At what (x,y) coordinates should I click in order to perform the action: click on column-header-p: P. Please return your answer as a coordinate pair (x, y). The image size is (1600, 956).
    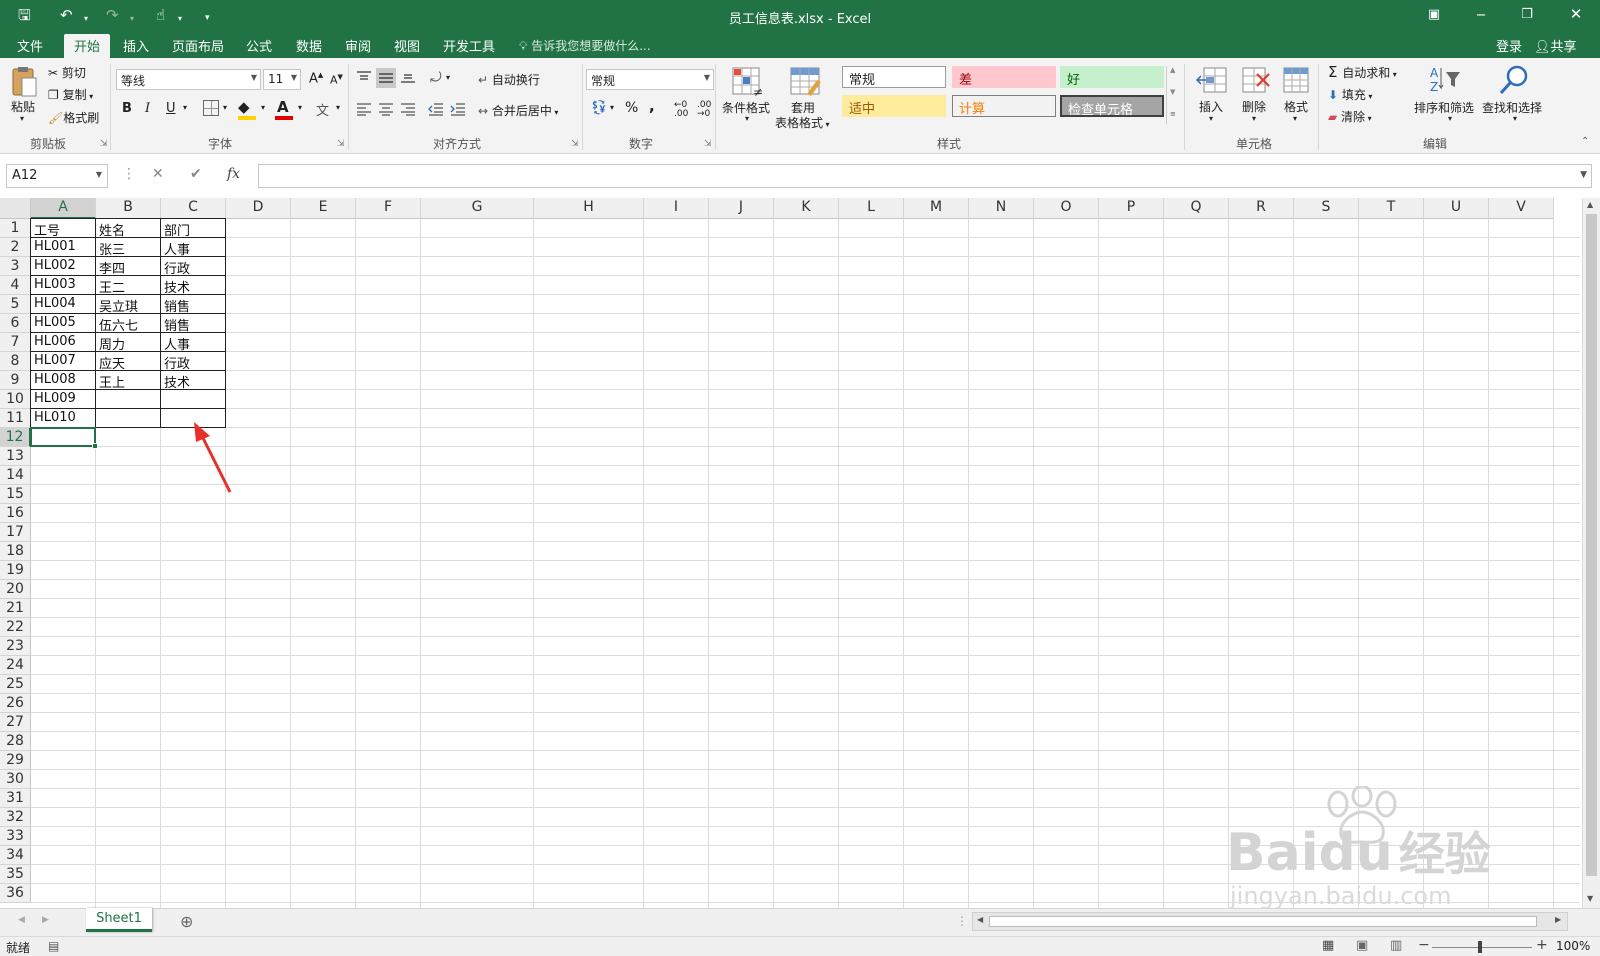
    Looking at the image, I should click on (1131, 208).